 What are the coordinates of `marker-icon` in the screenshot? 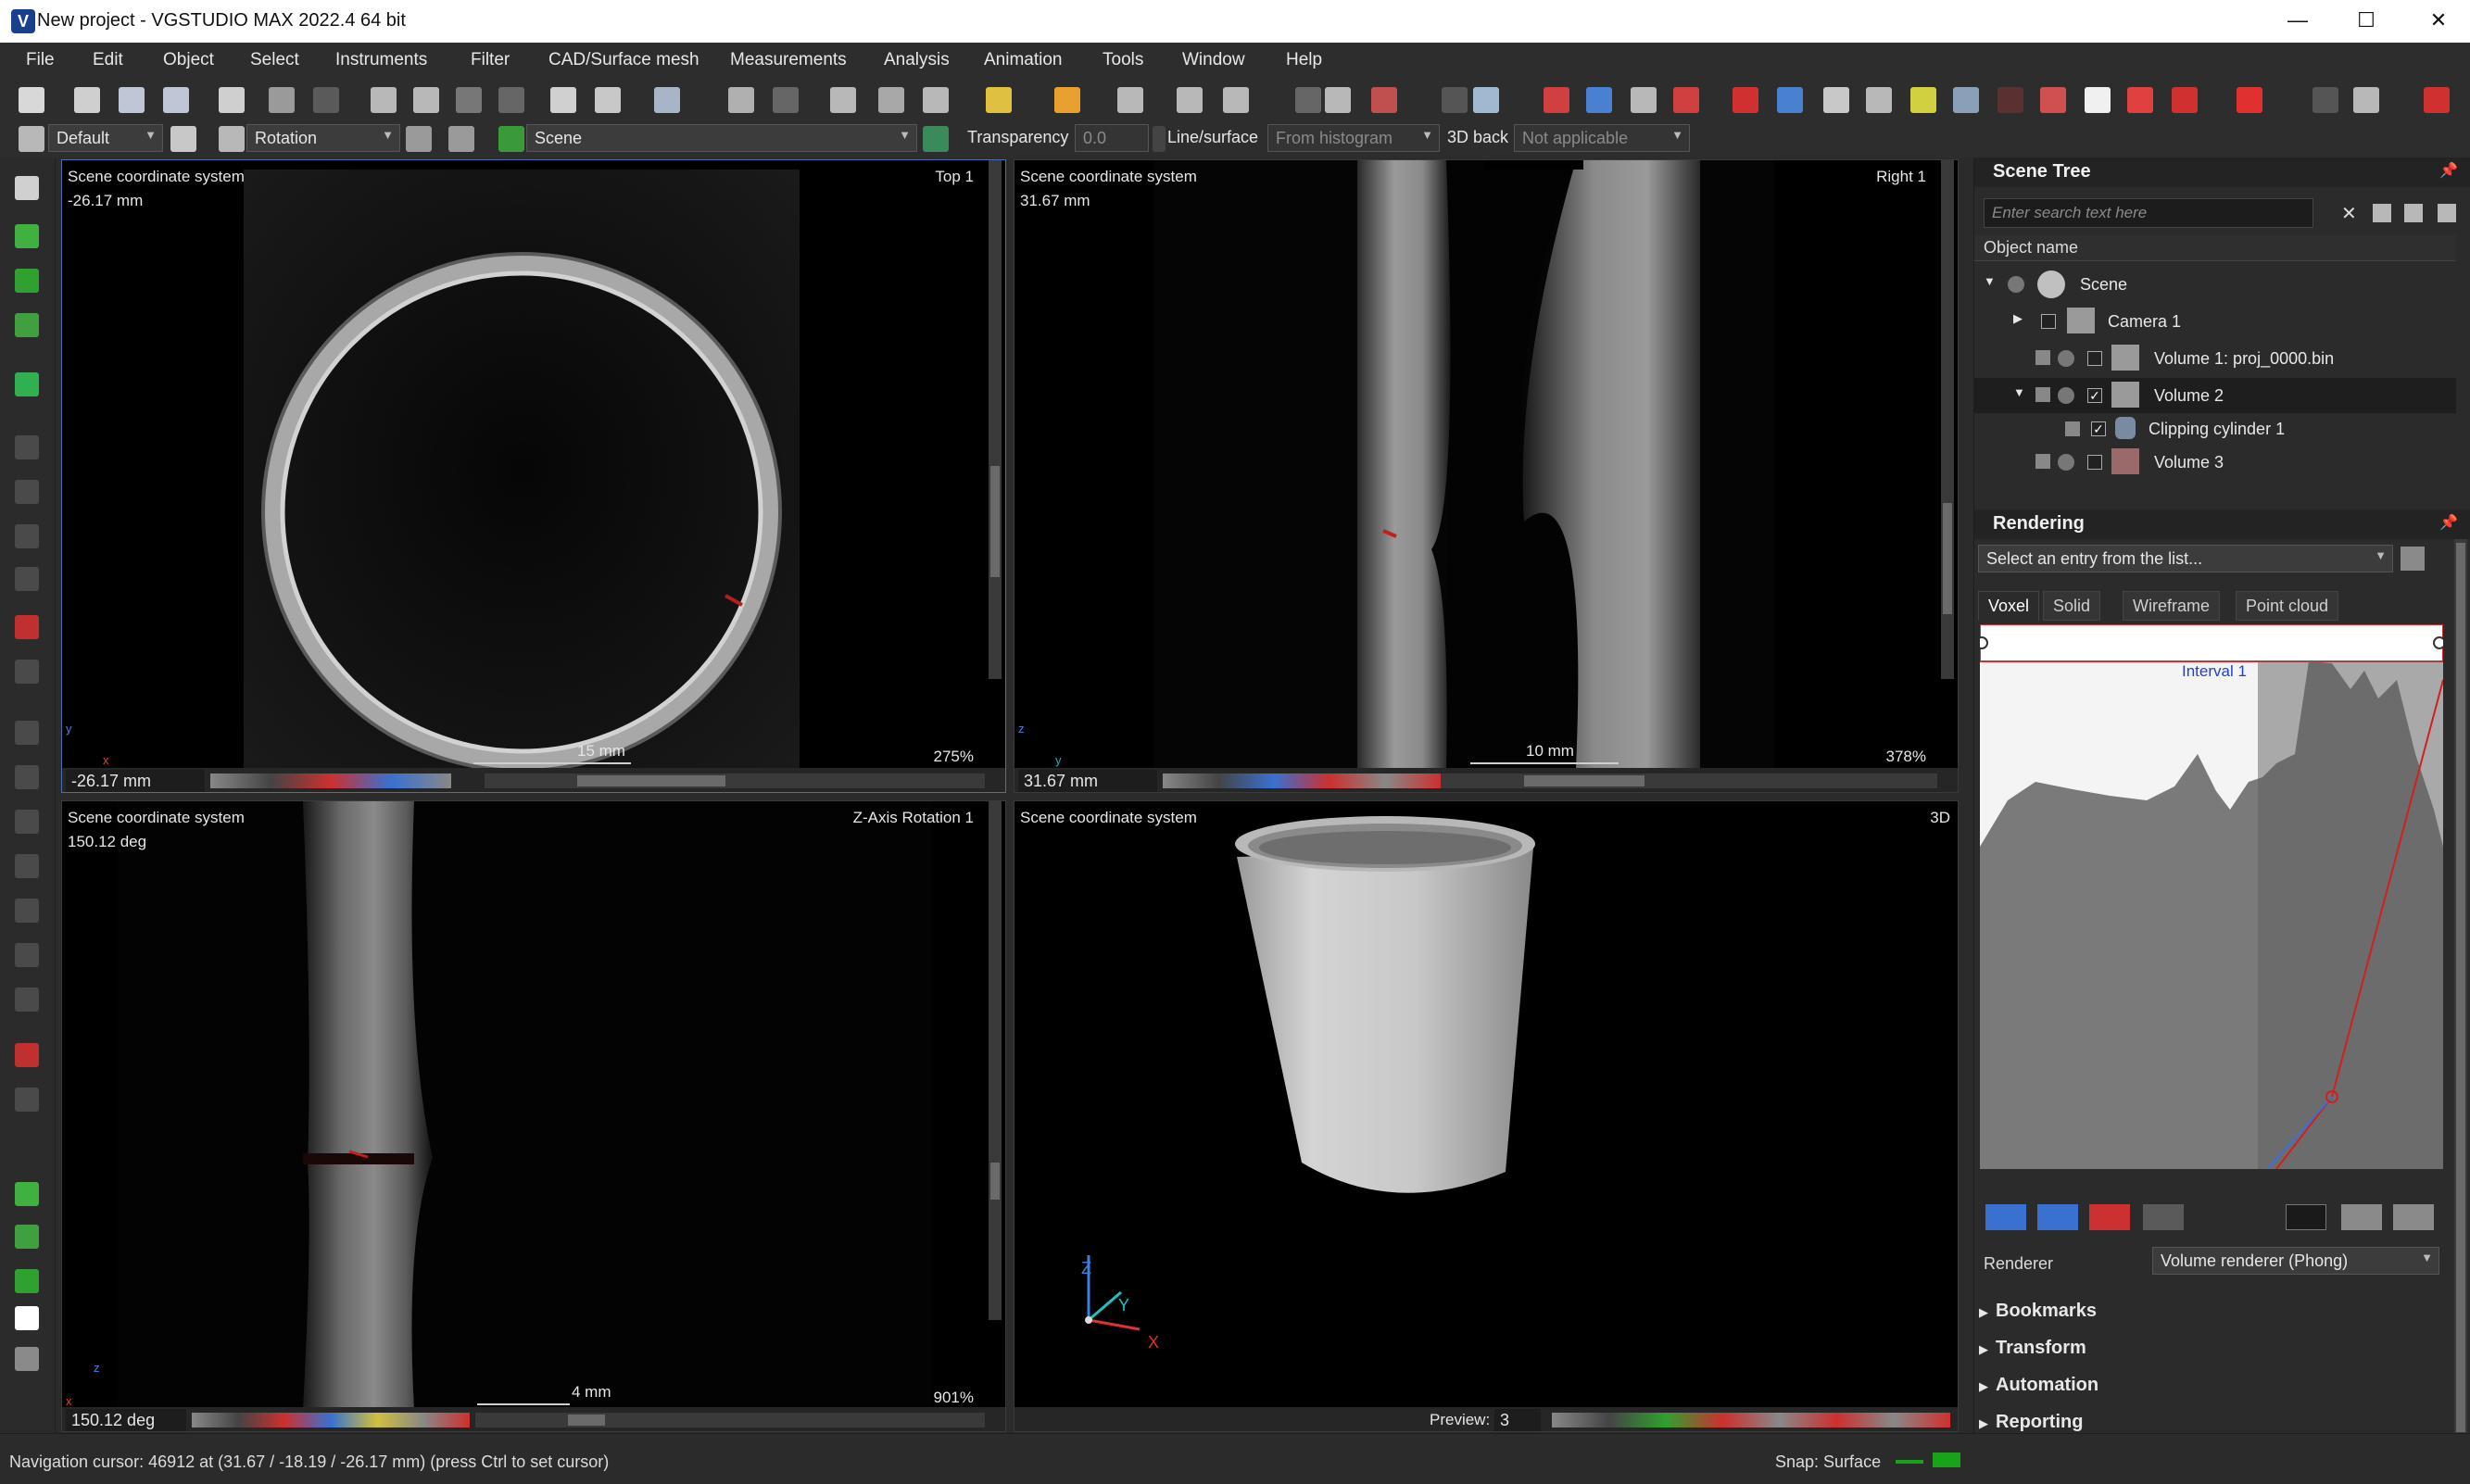 It's located at (999, 100).